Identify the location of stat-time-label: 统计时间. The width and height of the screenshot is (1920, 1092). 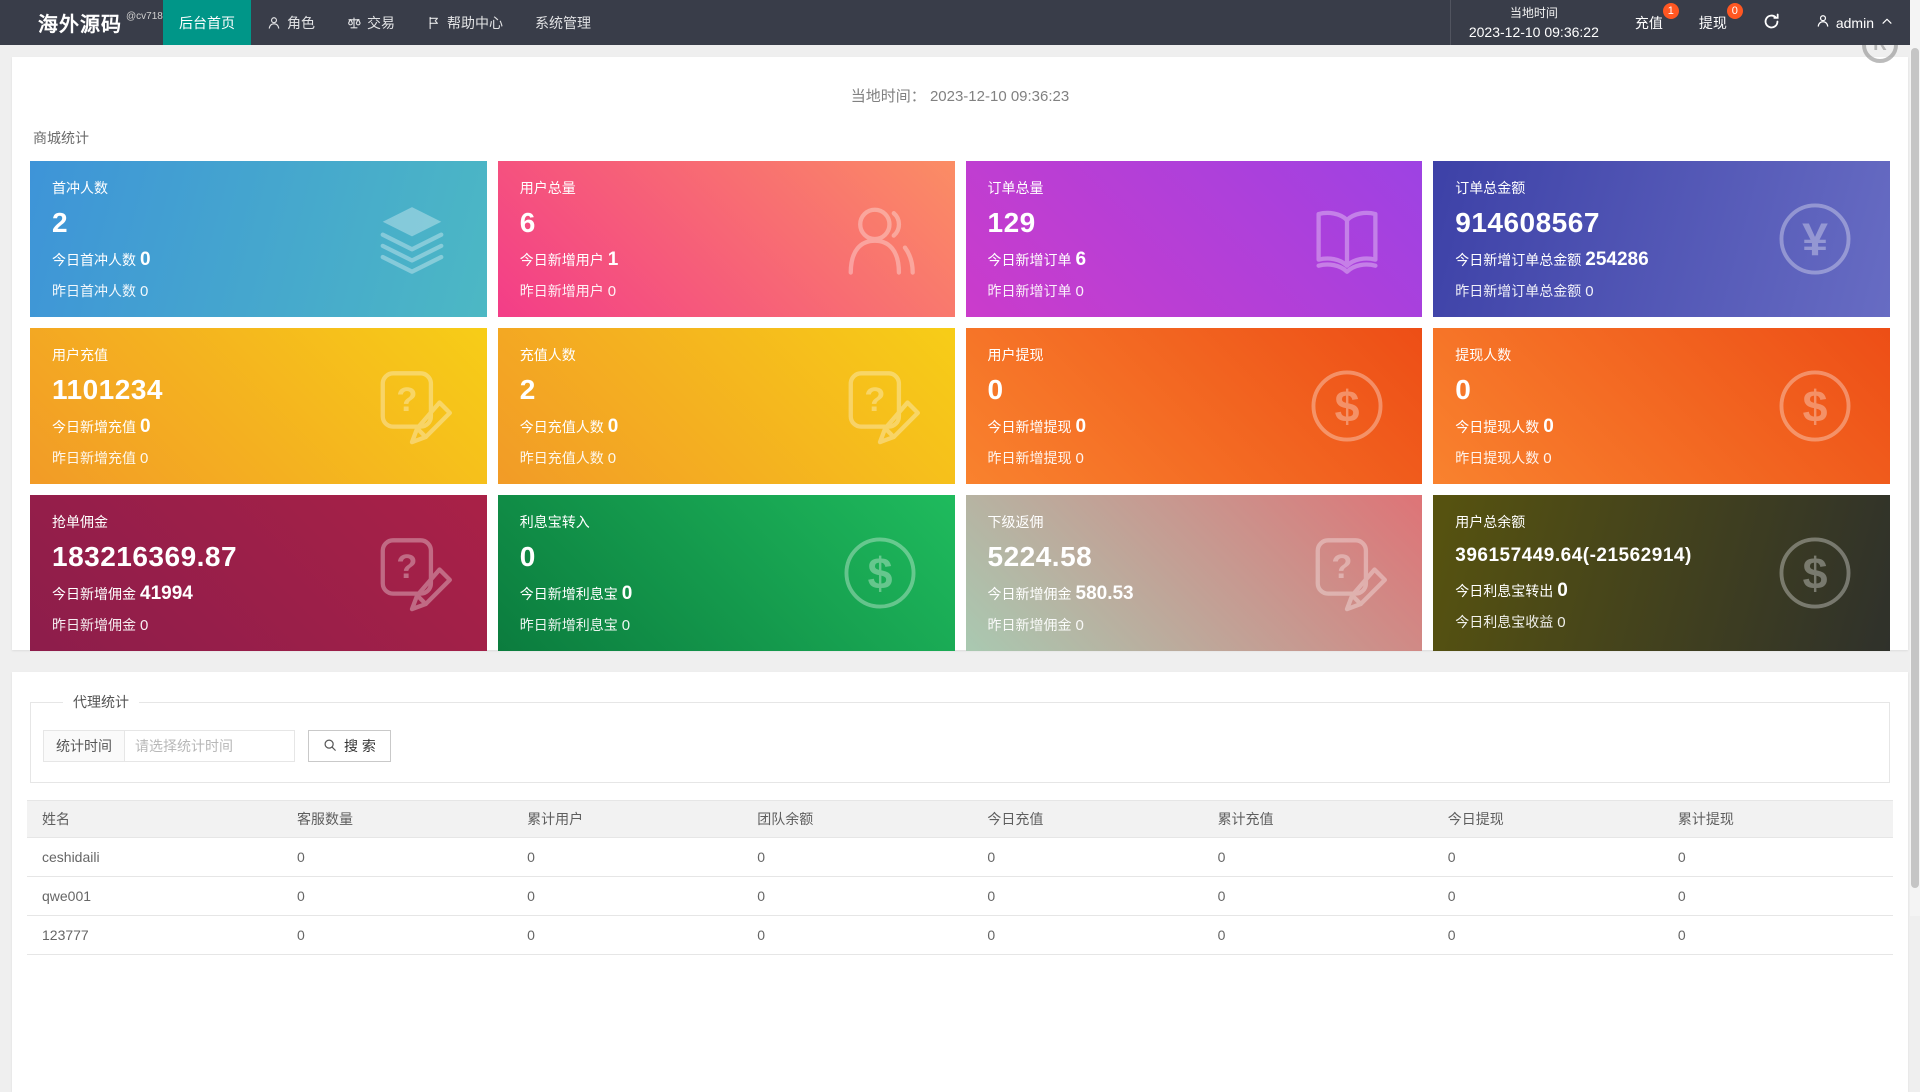
(84, 746).